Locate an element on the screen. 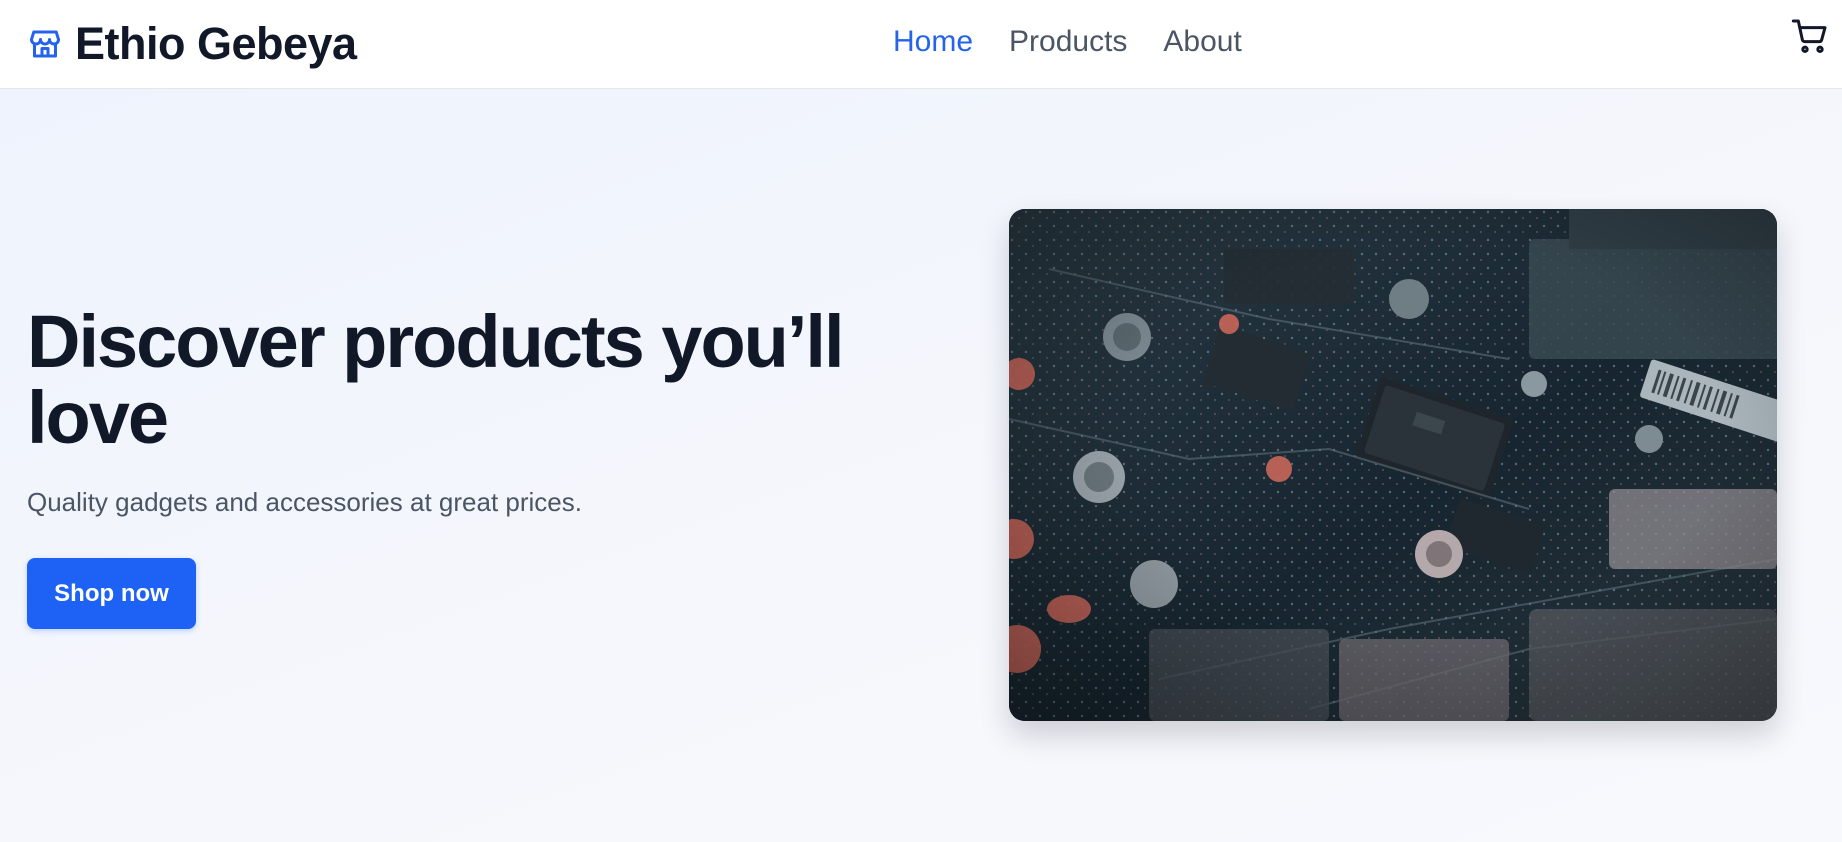 The image size is (1842, 842). site-header: Ethio Gebeya Home Products About is located at coordinates (921, 44).